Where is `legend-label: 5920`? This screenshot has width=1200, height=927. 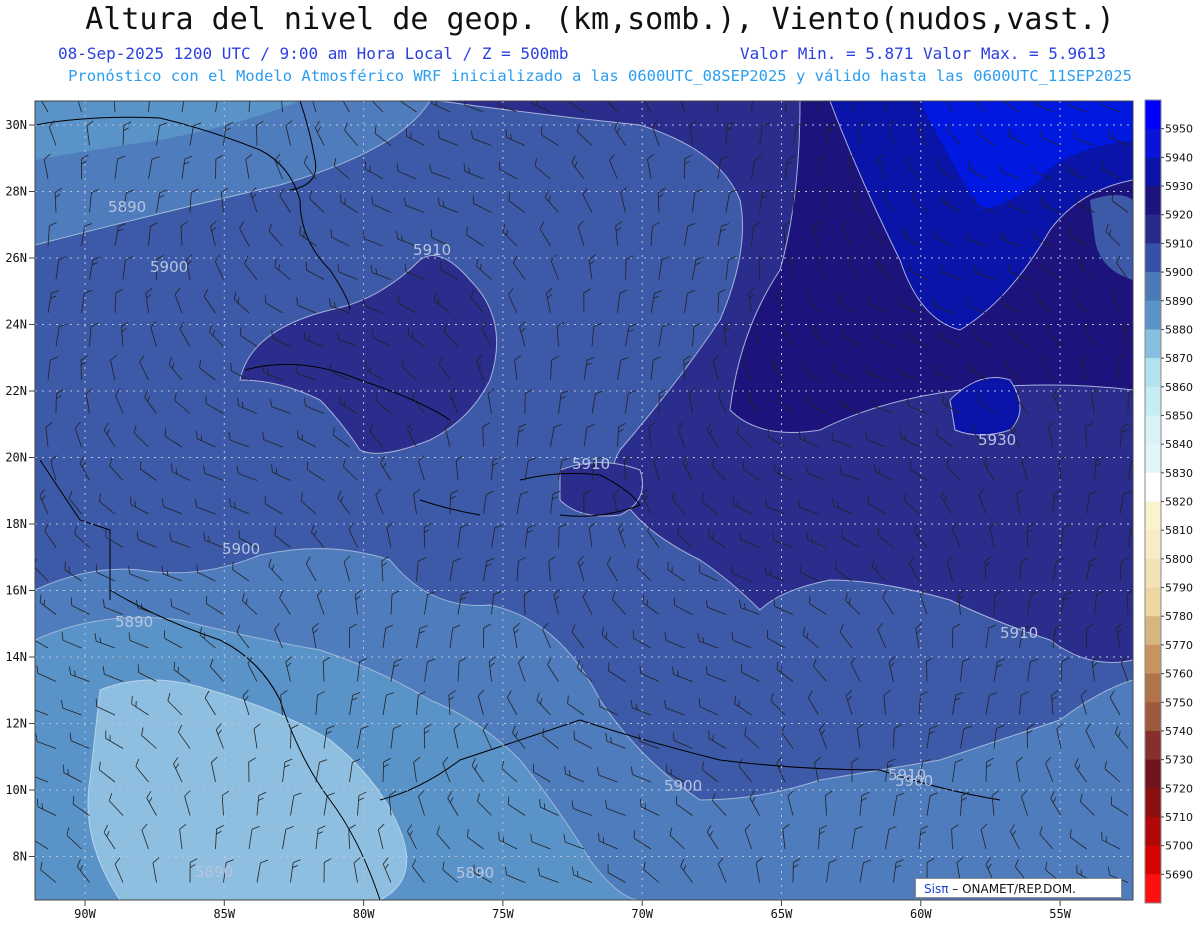
legend-label: 5920 is located at coordinates (1179, 215).